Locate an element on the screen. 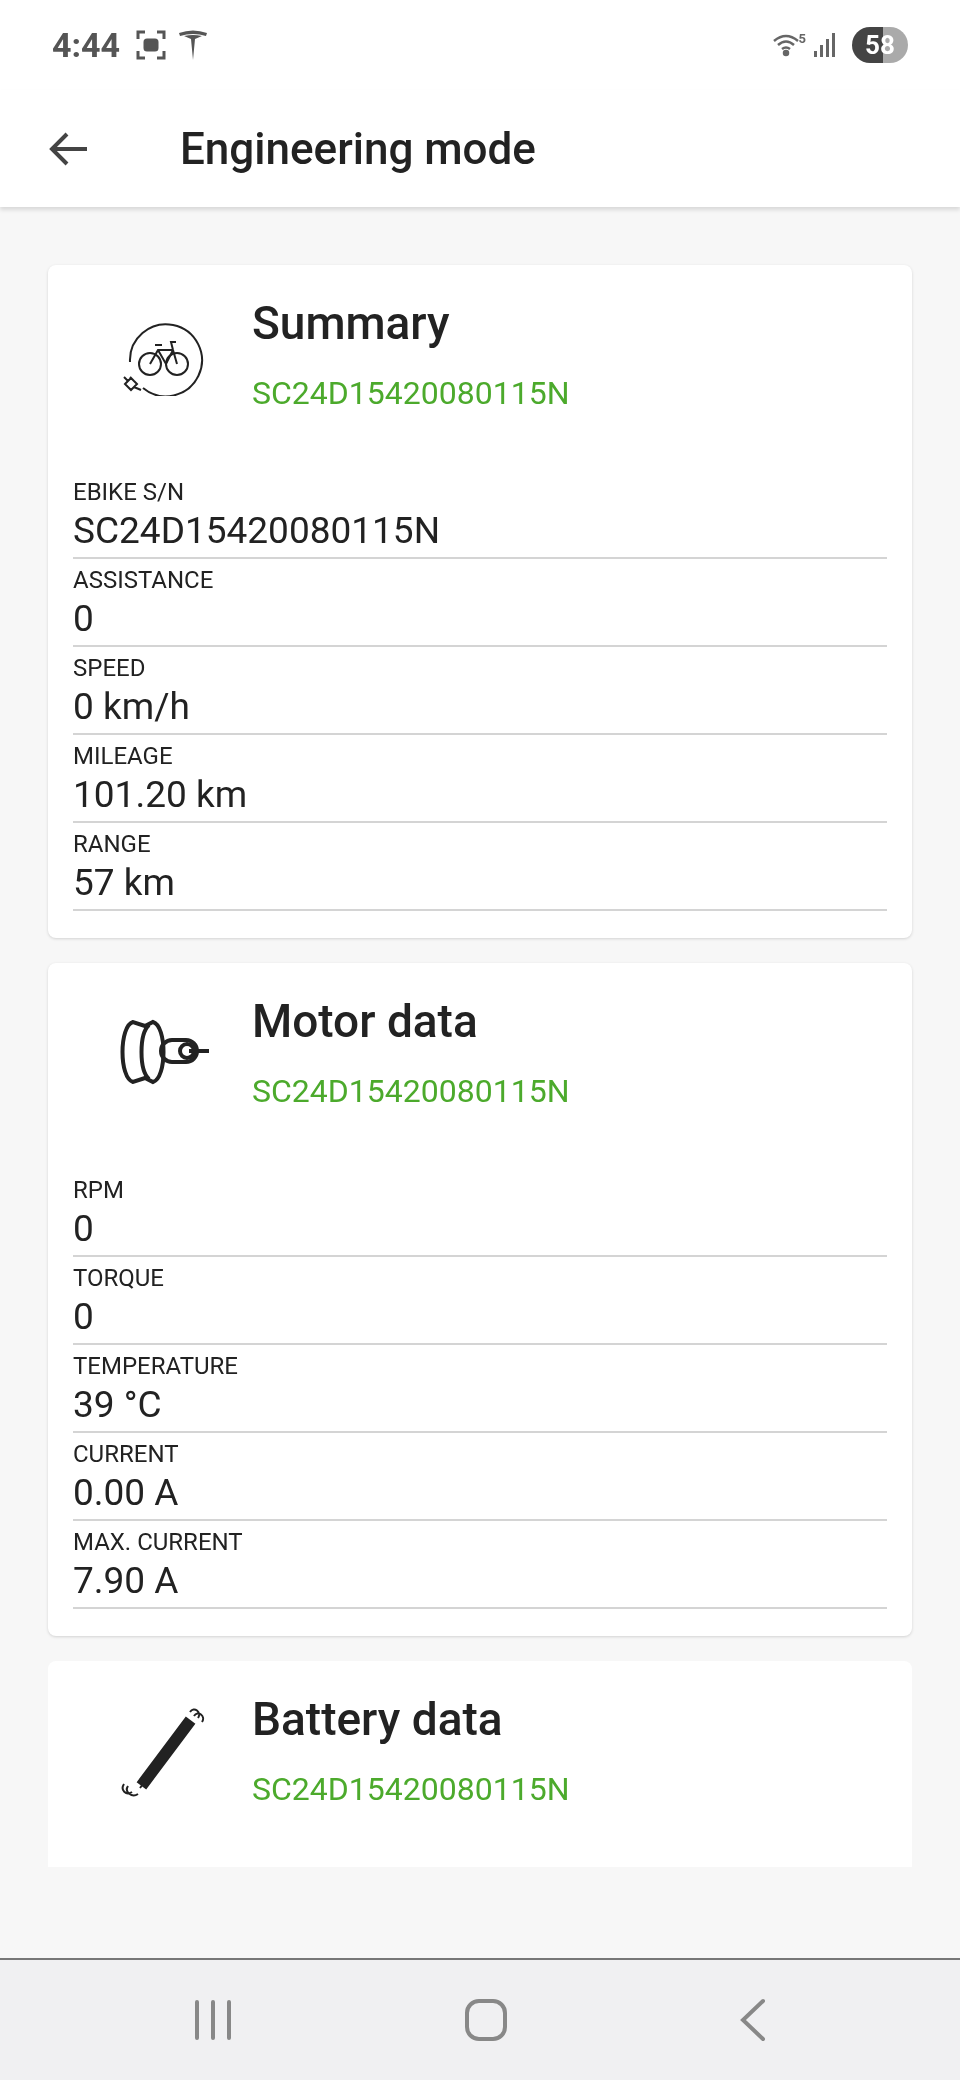  field-value: SC24D15420080115N is located at coordinates (257, 531).